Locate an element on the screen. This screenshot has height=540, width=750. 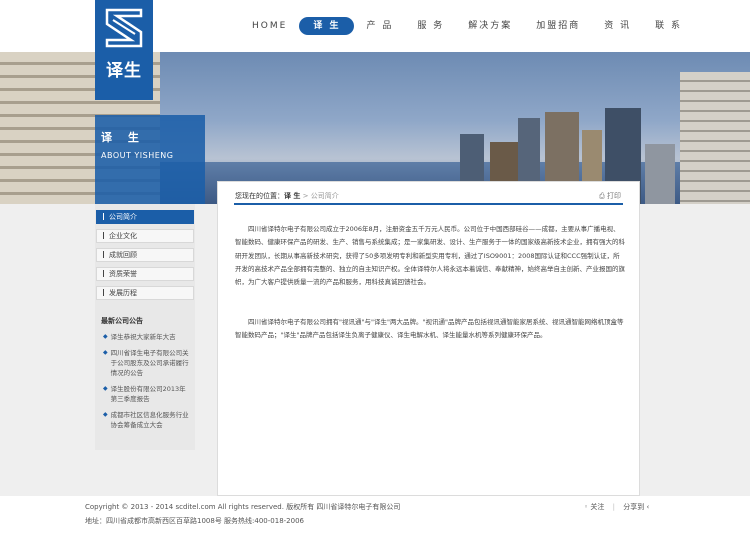
news-item: ◆ 译生股份有限公司2013年第三季度报告 is located at coordinates (147, 394).